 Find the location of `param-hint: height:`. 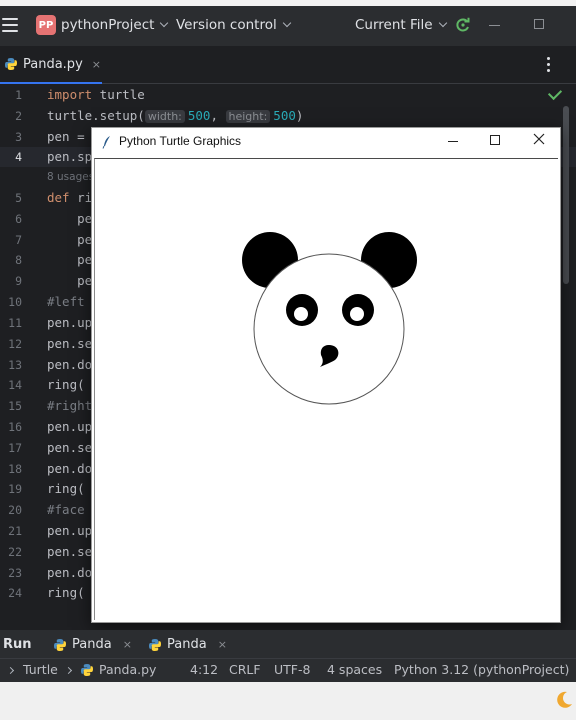

param-hint: height: is located at coordinates (248, 116).